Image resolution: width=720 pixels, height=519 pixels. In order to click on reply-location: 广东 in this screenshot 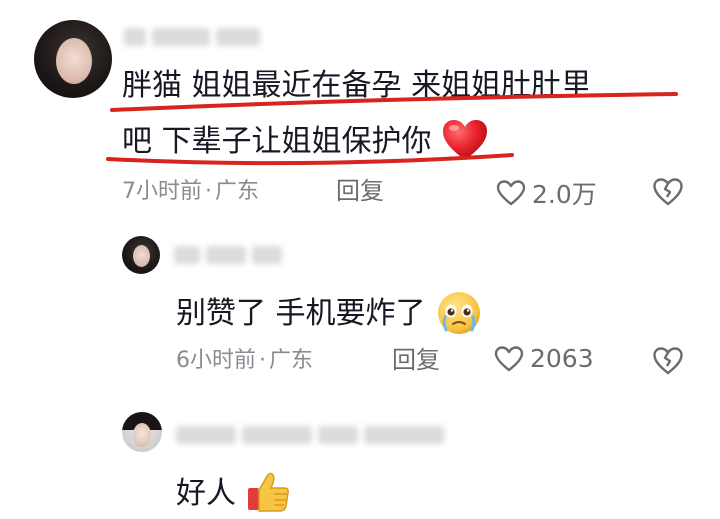, I will do `click(291, 360)`.